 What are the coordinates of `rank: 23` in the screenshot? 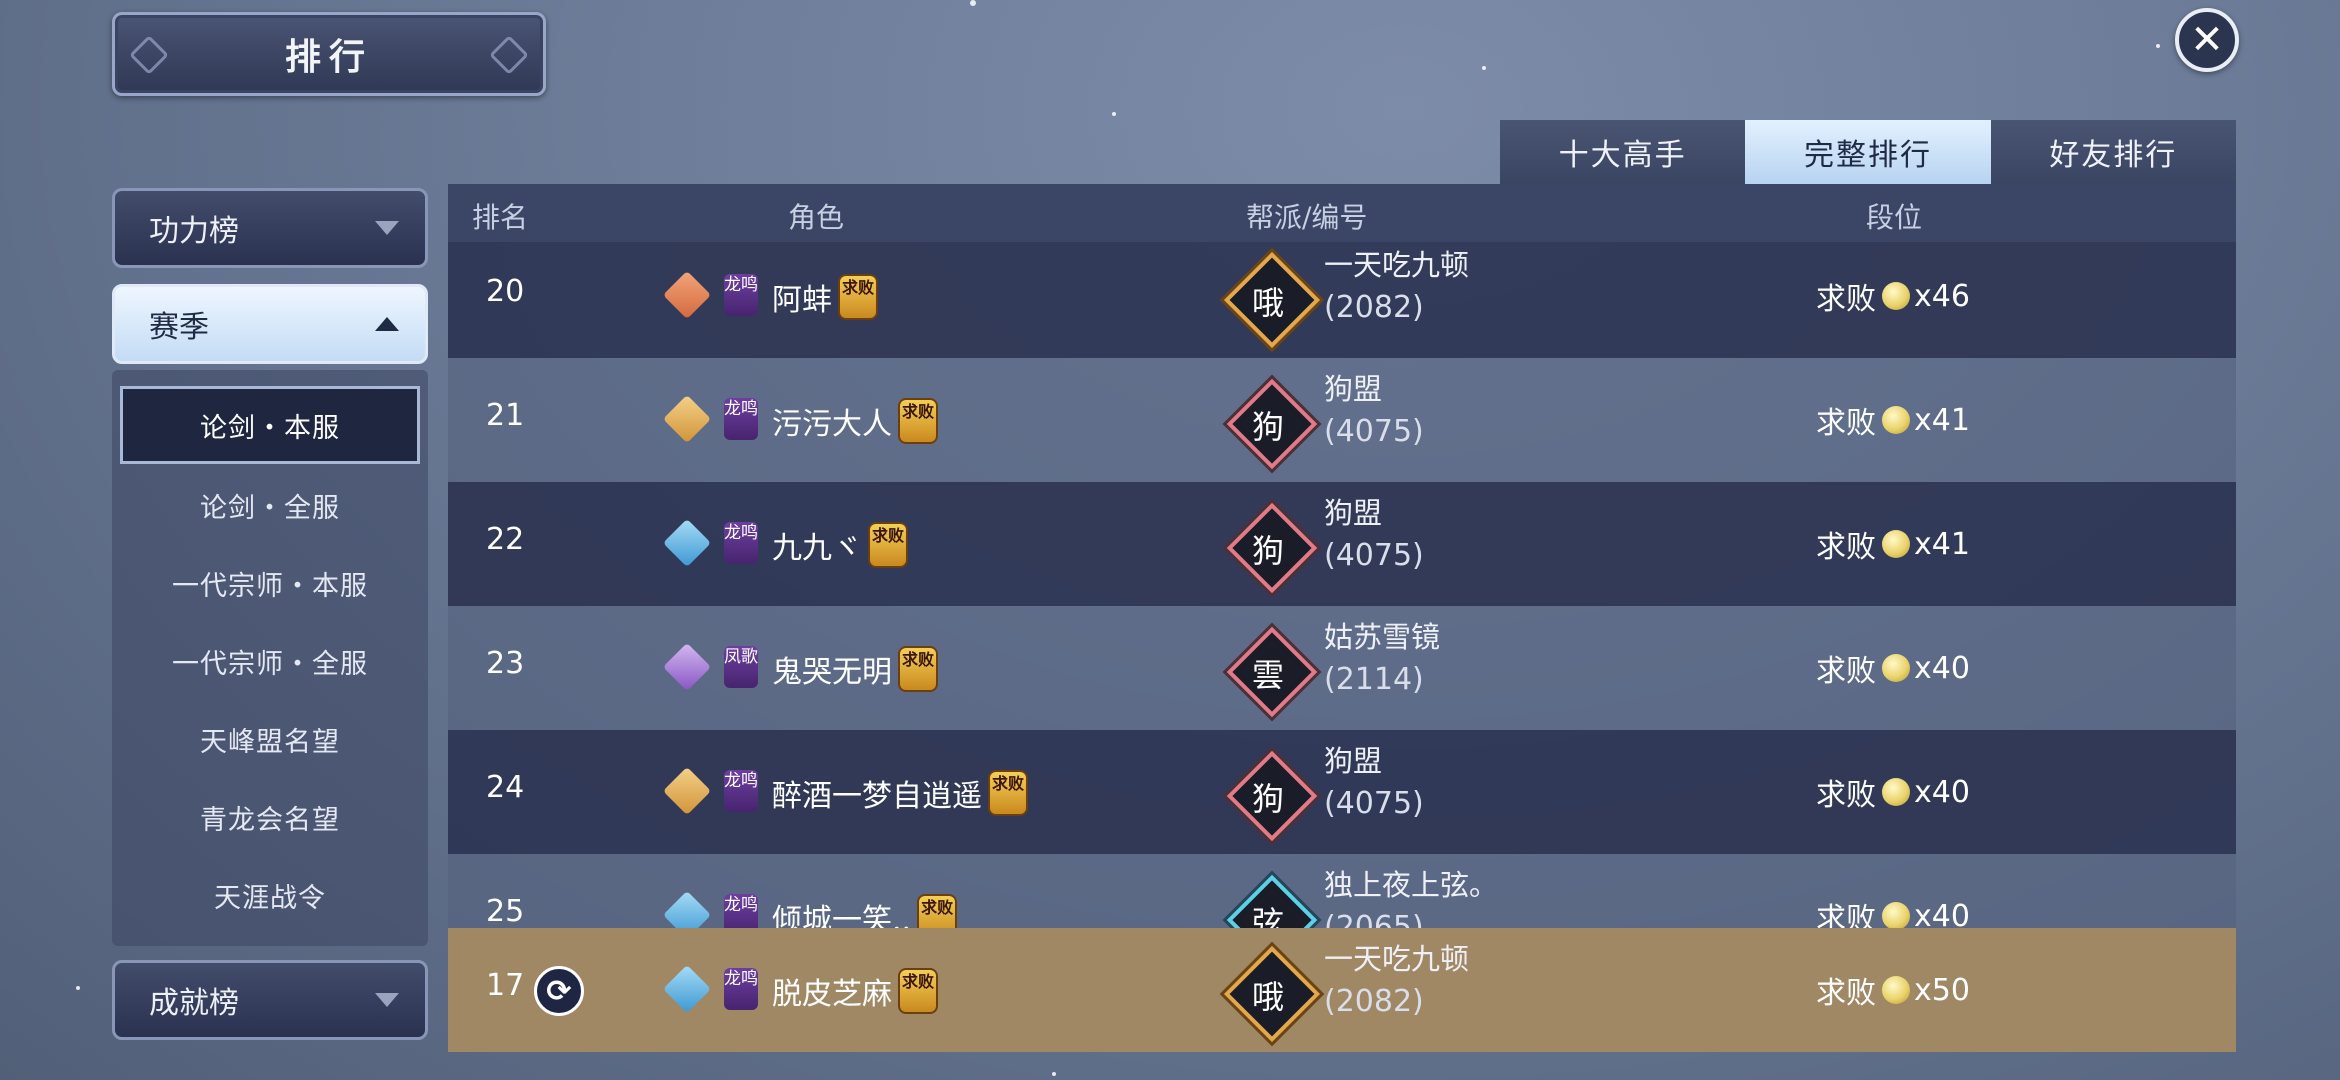 It's located at (505, 663).